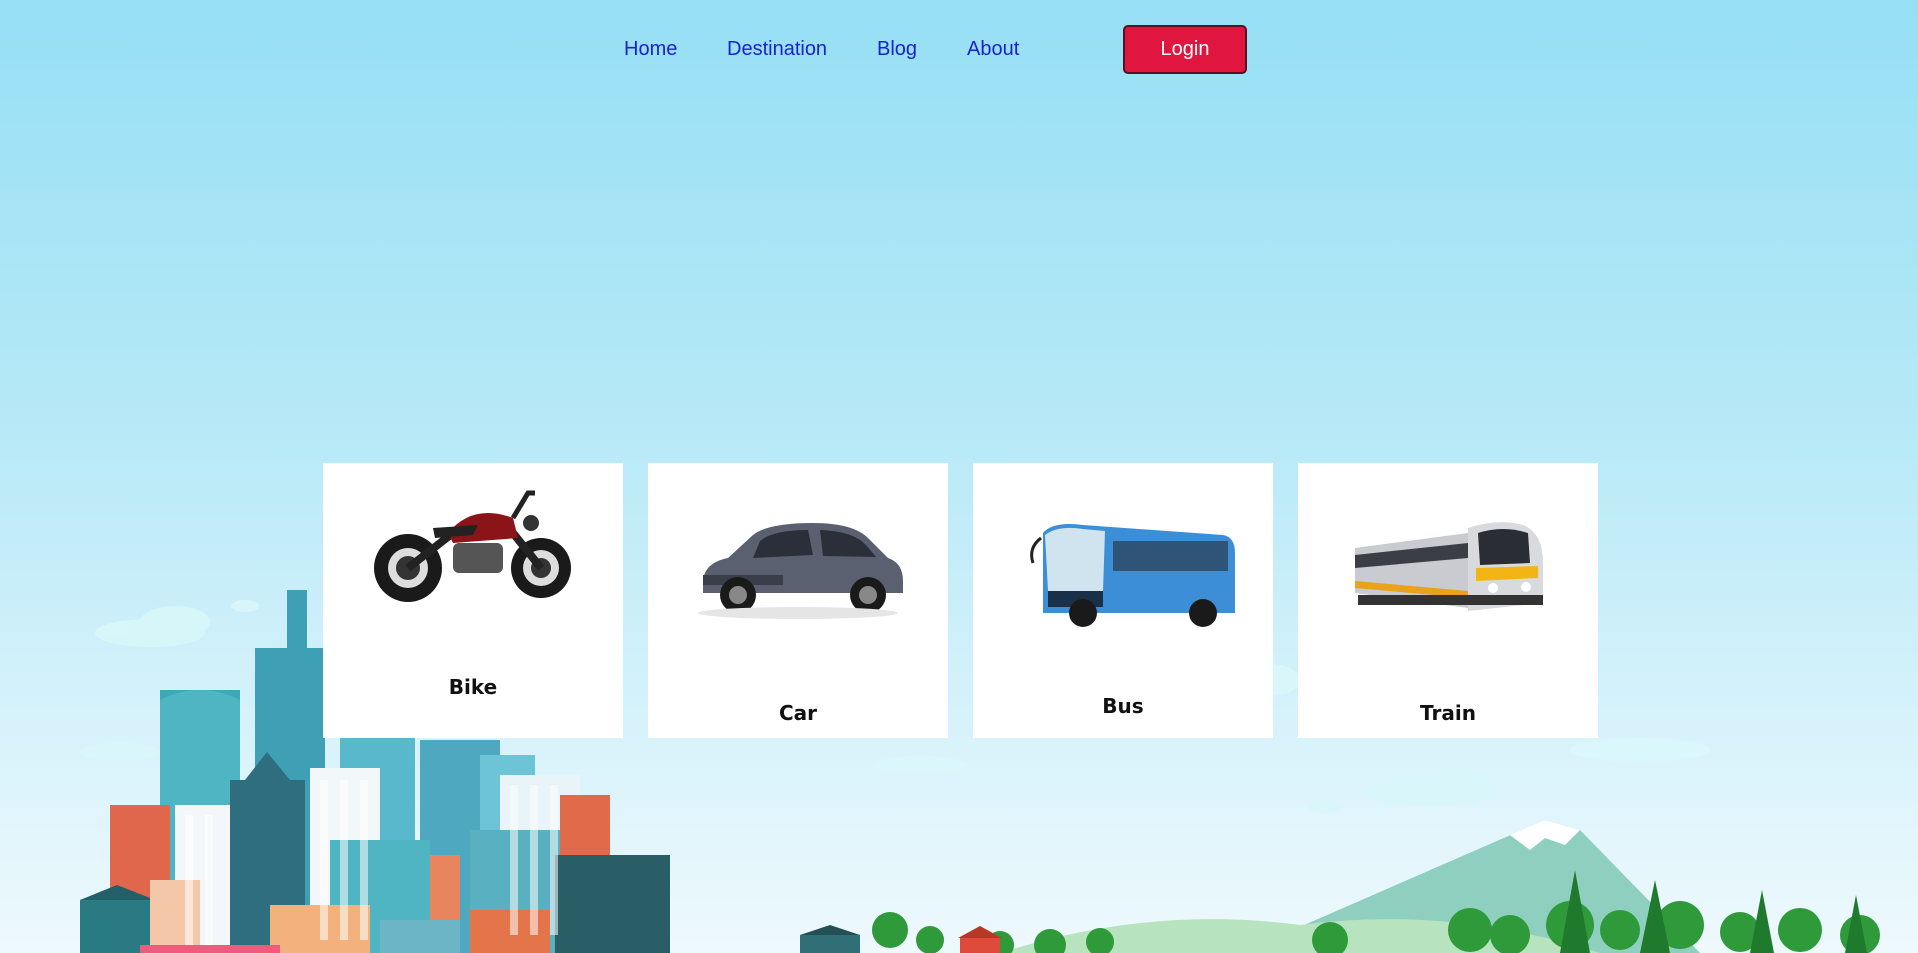 Image resolution: width=1918 pixels, height=953 pixels. What do you see at coordinates (650, 49) in the screenshot?
I see `nav-home-link: Home` at bounding box center [650, 49].